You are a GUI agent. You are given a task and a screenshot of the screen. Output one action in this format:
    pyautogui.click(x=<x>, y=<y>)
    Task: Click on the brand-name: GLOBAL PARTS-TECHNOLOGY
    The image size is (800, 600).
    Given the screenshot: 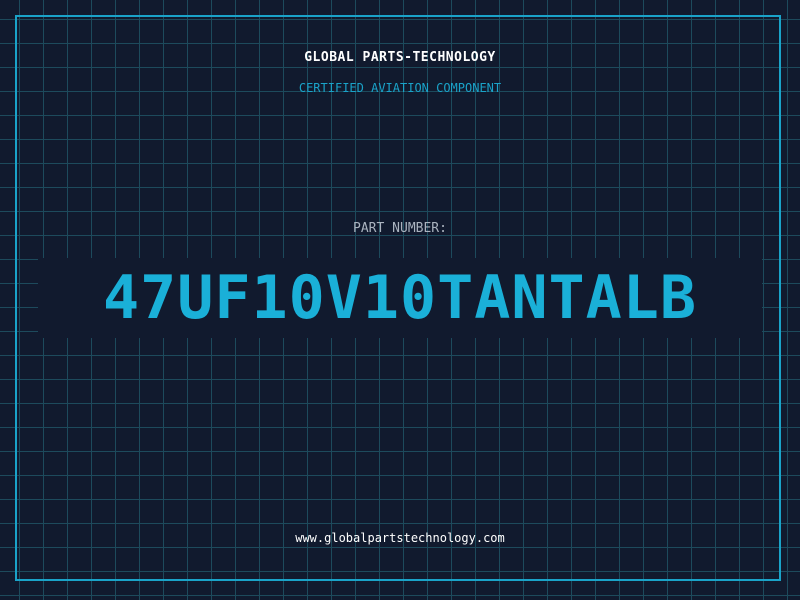 What is the action you would take?
    pyautogui.click(x=400, y=57)
    